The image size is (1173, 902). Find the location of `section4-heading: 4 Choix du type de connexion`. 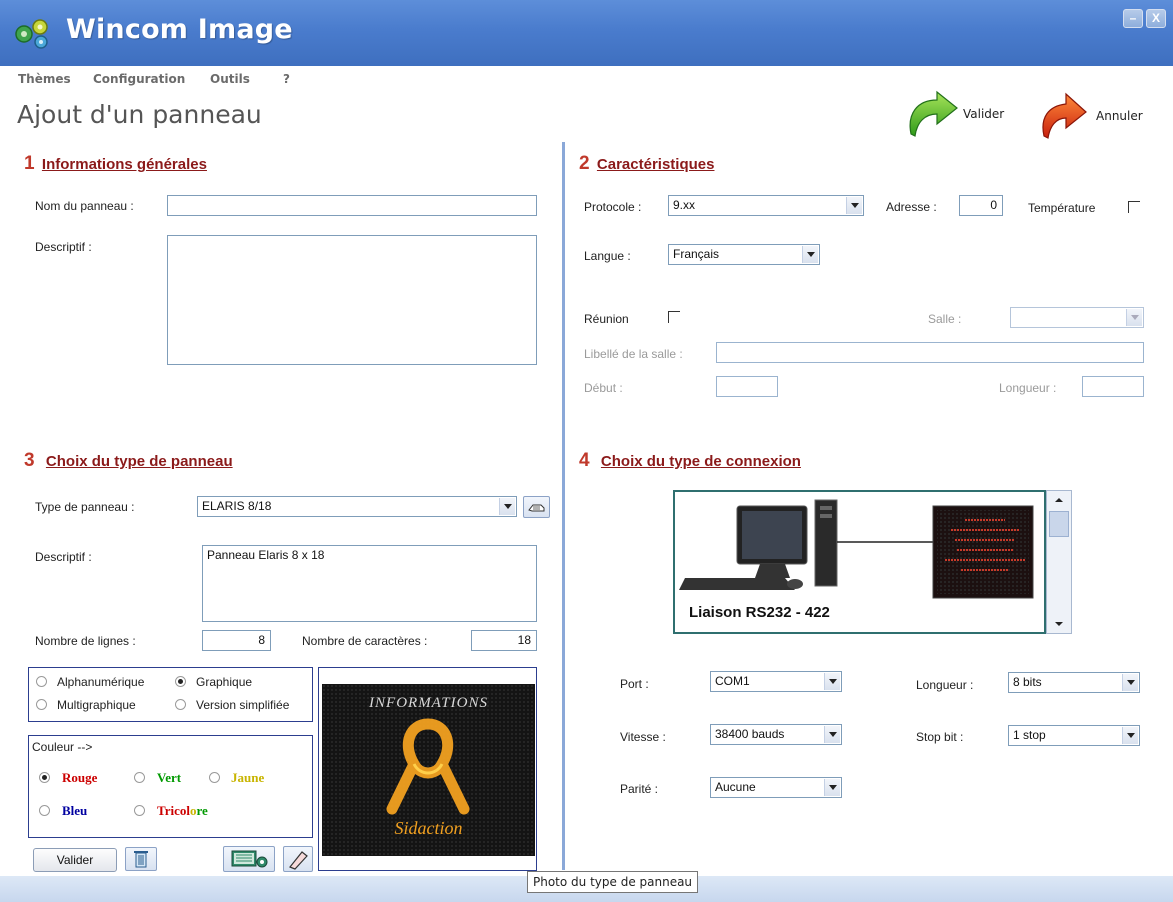

section4-heading: 4 Choix du type de connexion is located at coordinates (690, 461).